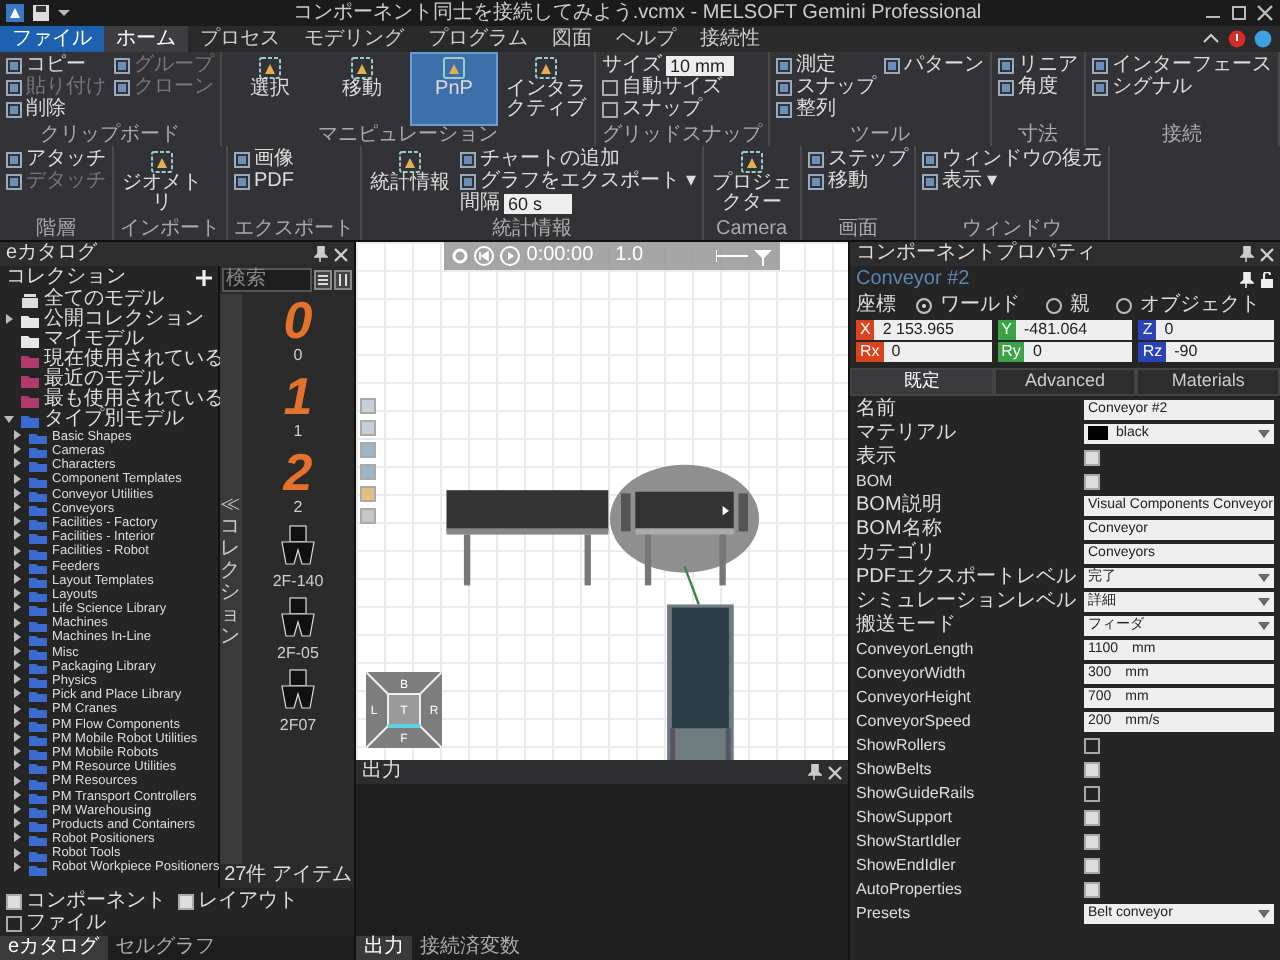 The height and width of the screenshot is (960, 1280). Describe the element at coordinates (730, 39) in the screenshot. I see `ribbon-tab: 接続性` at that location.